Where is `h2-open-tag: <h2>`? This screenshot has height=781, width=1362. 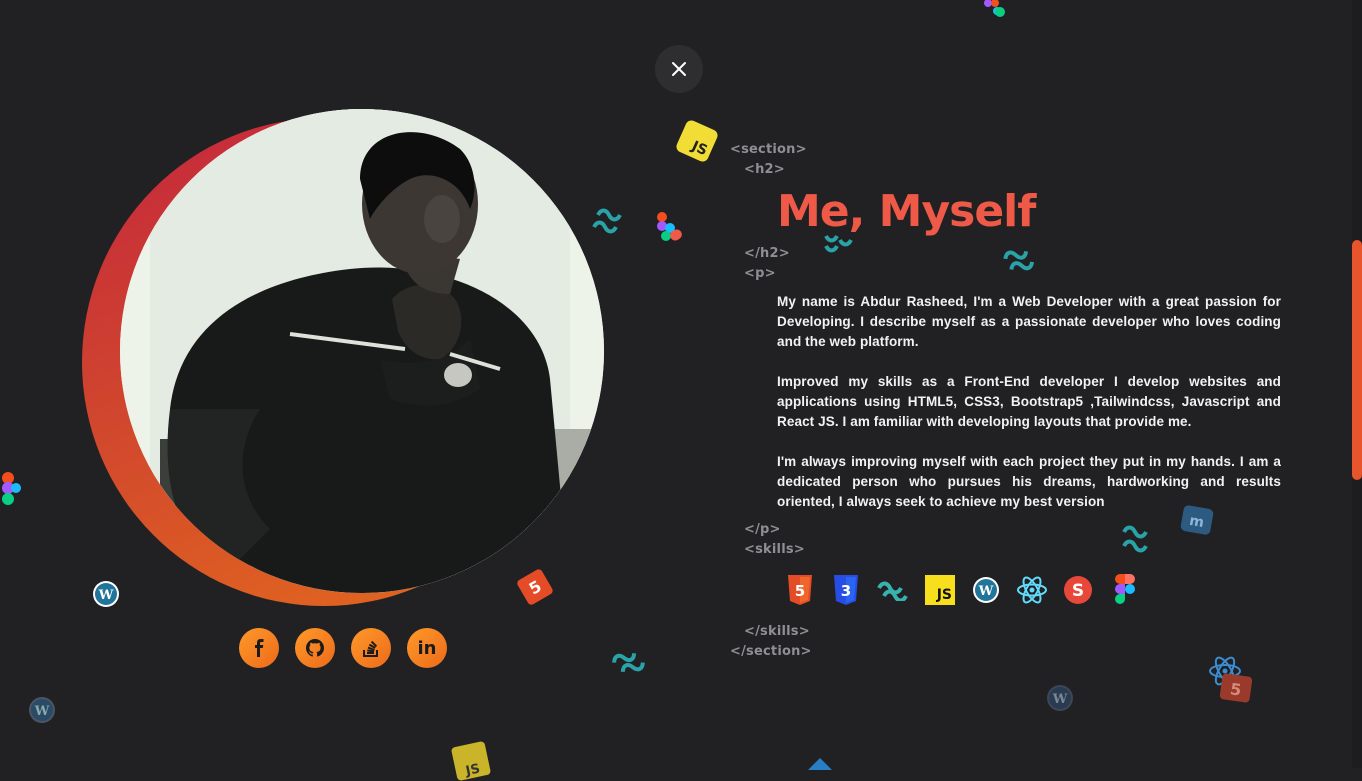
h2-open-tag: <h2> is located at coordinates (764, 169).